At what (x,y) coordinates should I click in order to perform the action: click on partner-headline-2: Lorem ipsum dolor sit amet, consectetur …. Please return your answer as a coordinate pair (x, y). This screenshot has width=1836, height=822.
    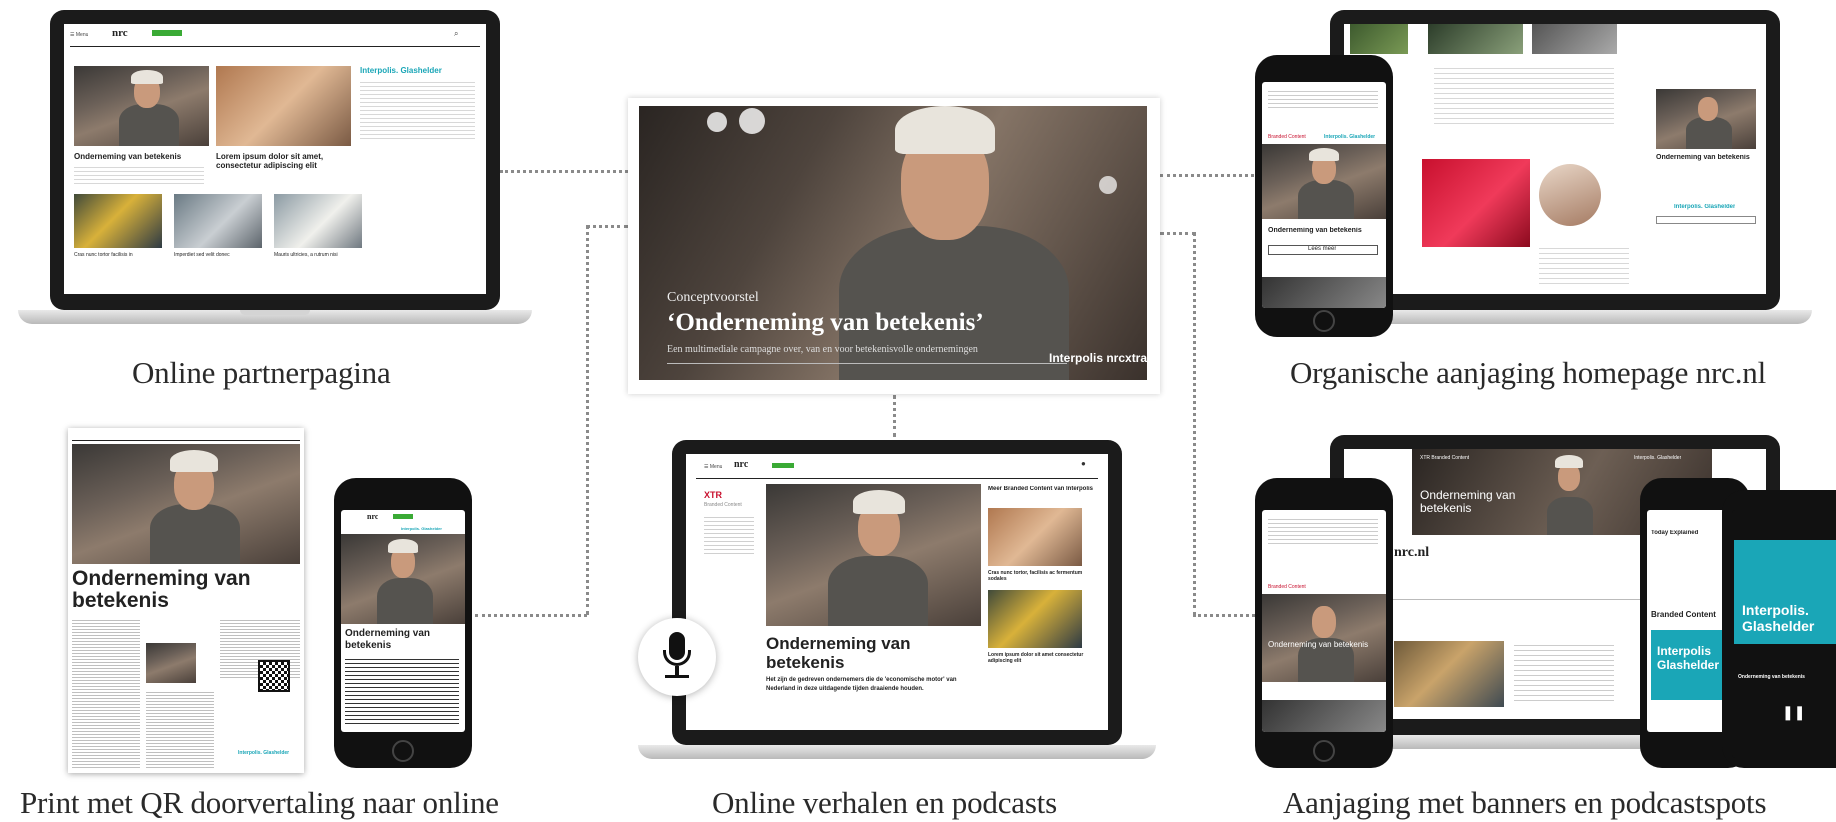
    Looking at the image, I should click on (283, 162).